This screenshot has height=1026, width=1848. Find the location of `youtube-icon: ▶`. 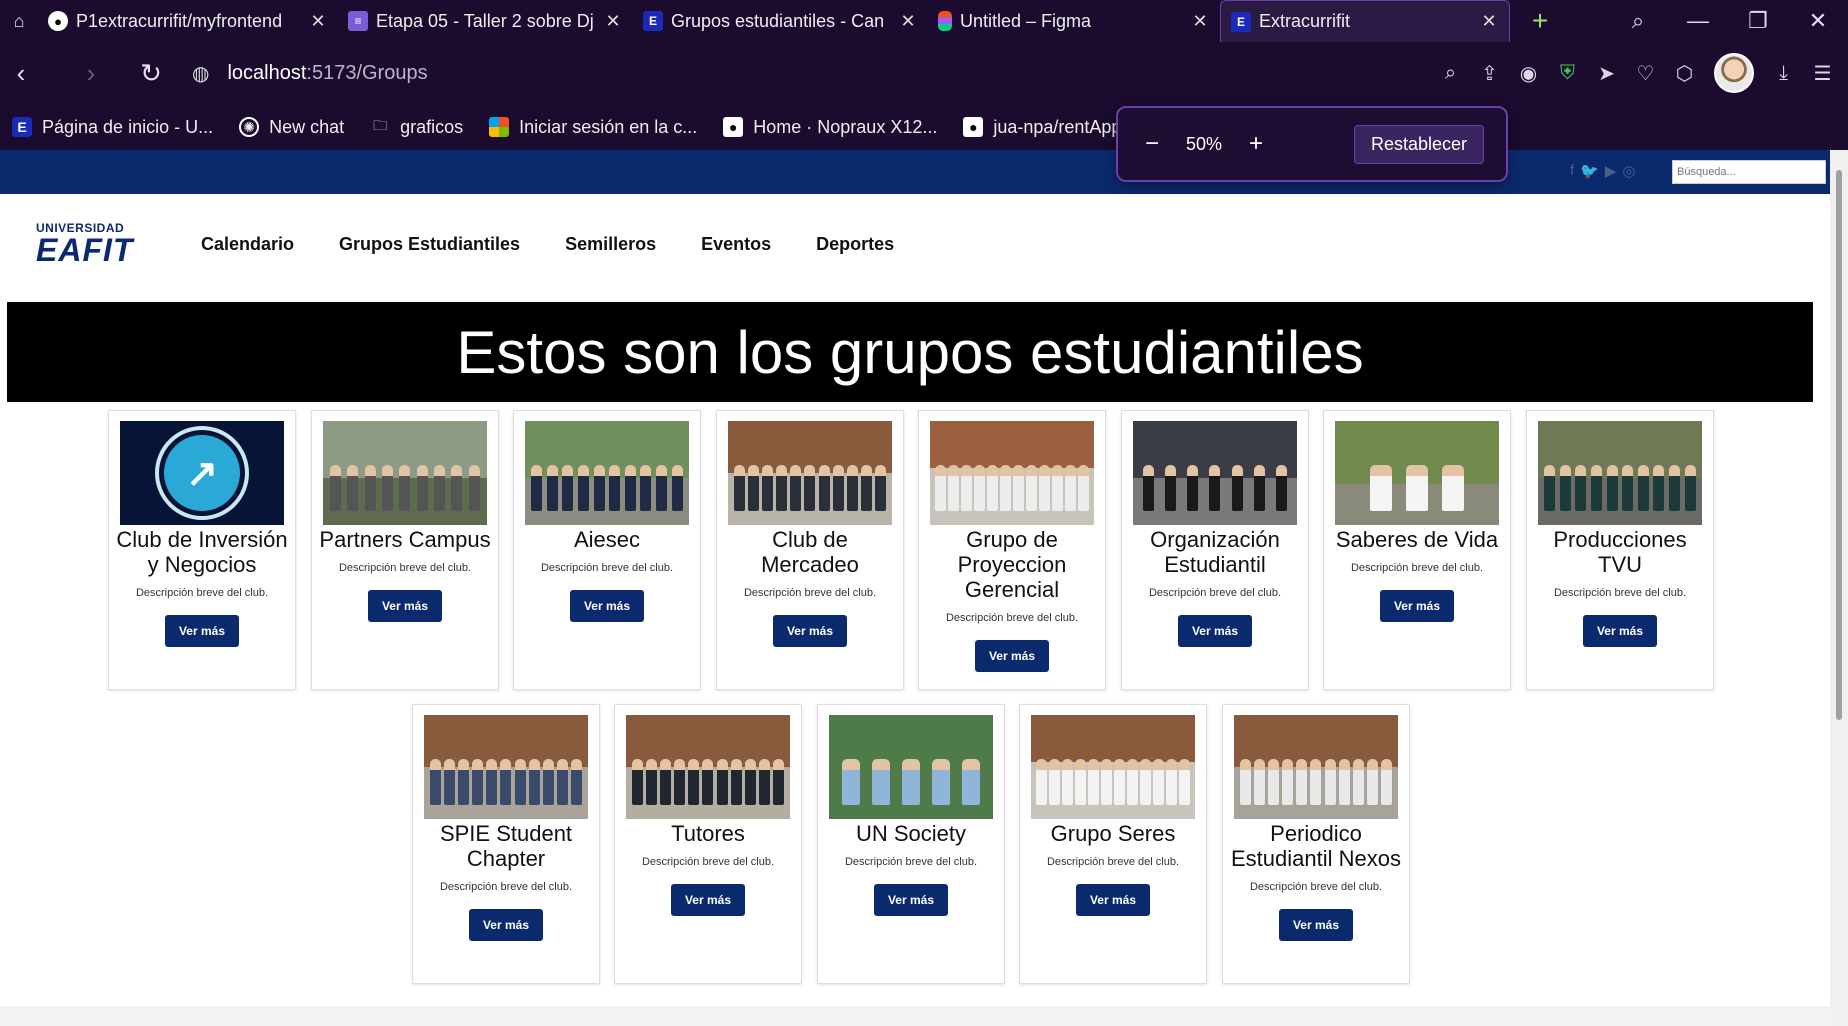

youtube-icon: ▶ is located at coordinates (1611, 171).